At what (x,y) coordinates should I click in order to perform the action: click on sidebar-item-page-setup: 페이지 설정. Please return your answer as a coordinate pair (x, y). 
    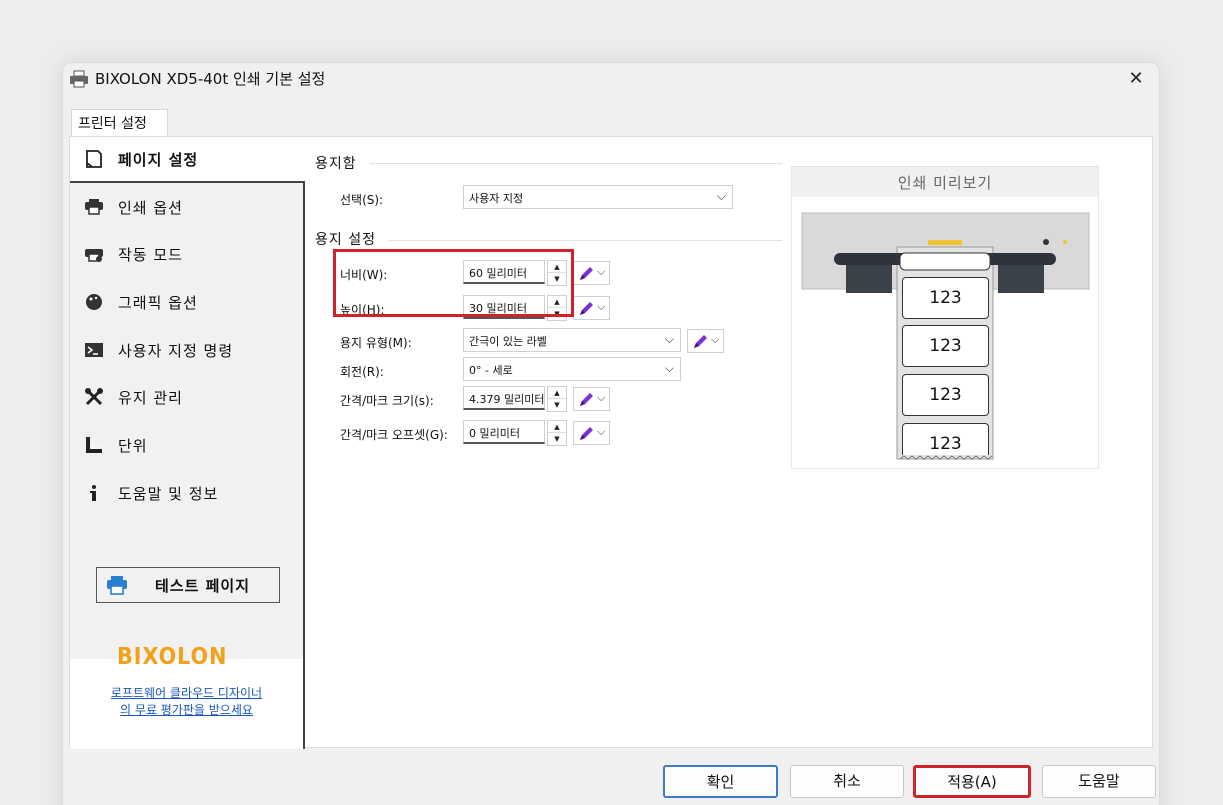
    Looking at the image, I should click on (187, 160).